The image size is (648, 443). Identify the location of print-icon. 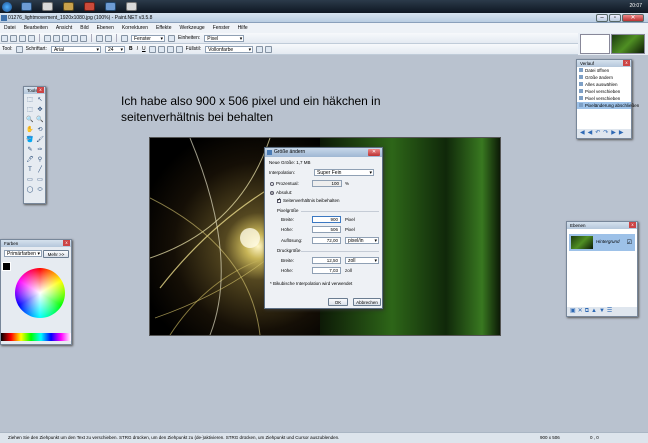
(31, 38).